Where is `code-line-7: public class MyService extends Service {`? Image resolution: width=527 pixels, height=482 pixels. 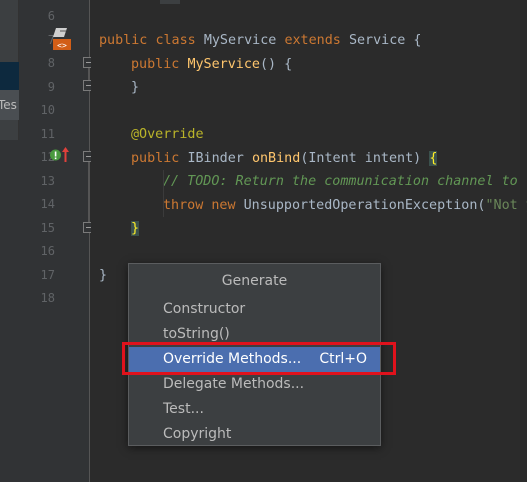
code-line-7: public class MyService extends Service { is located at coordinates (260, 41).